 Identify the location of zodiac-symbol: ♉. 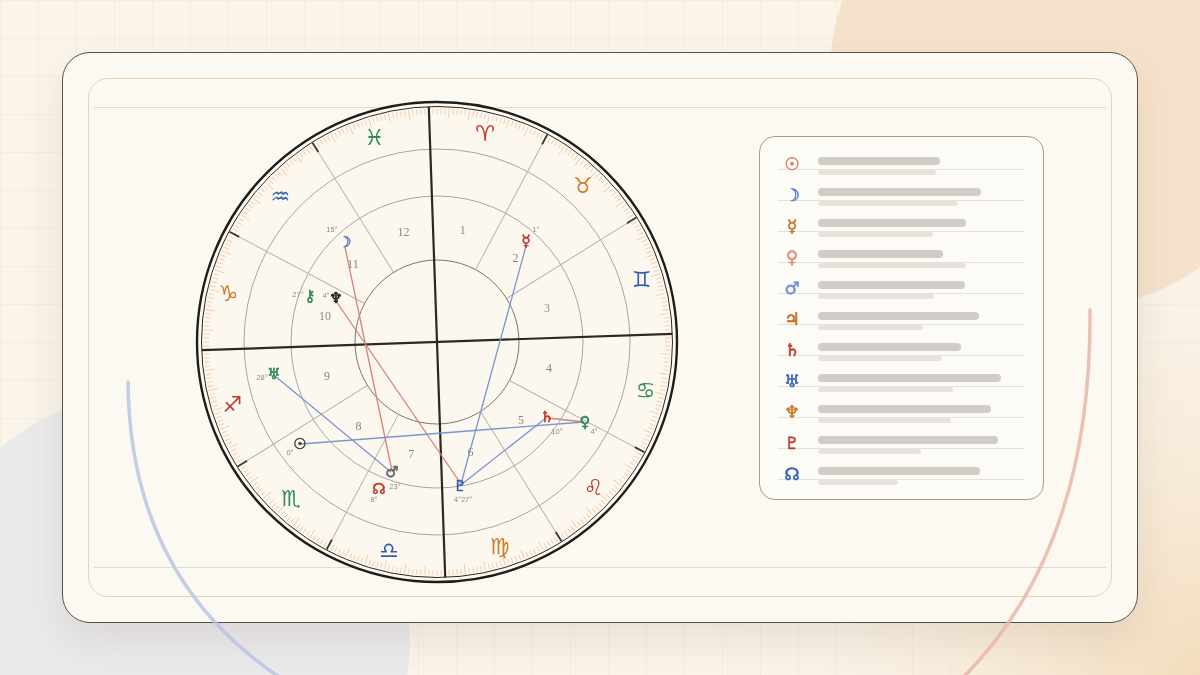
(583, 185).